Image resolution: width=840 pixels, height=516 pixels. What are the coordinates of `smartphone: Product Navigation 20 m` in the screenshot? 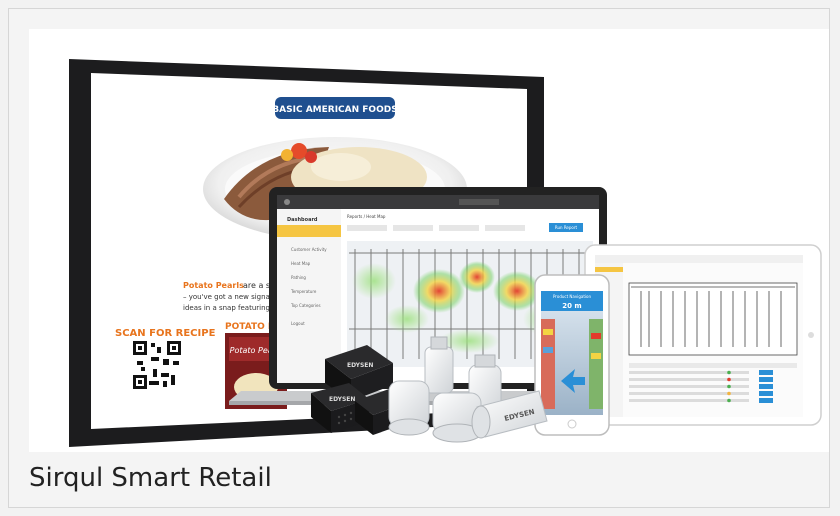 It's located at (572, 355).